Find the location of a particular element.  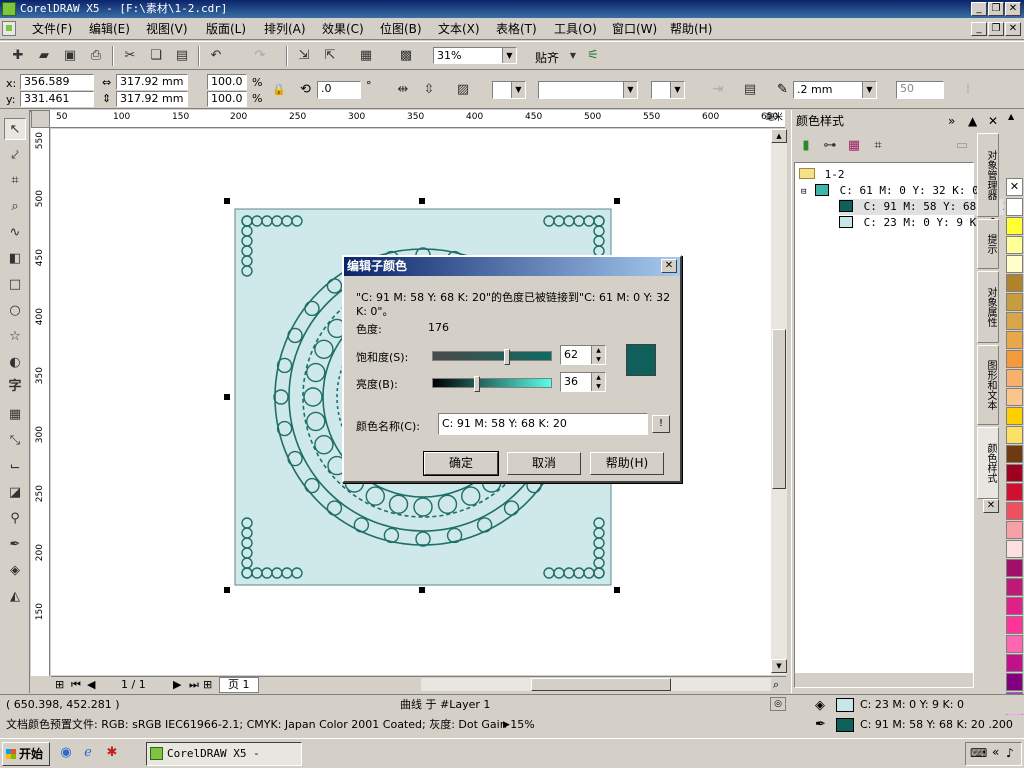

add-page-icon: ⊞ is located at coordinates (59, 684).